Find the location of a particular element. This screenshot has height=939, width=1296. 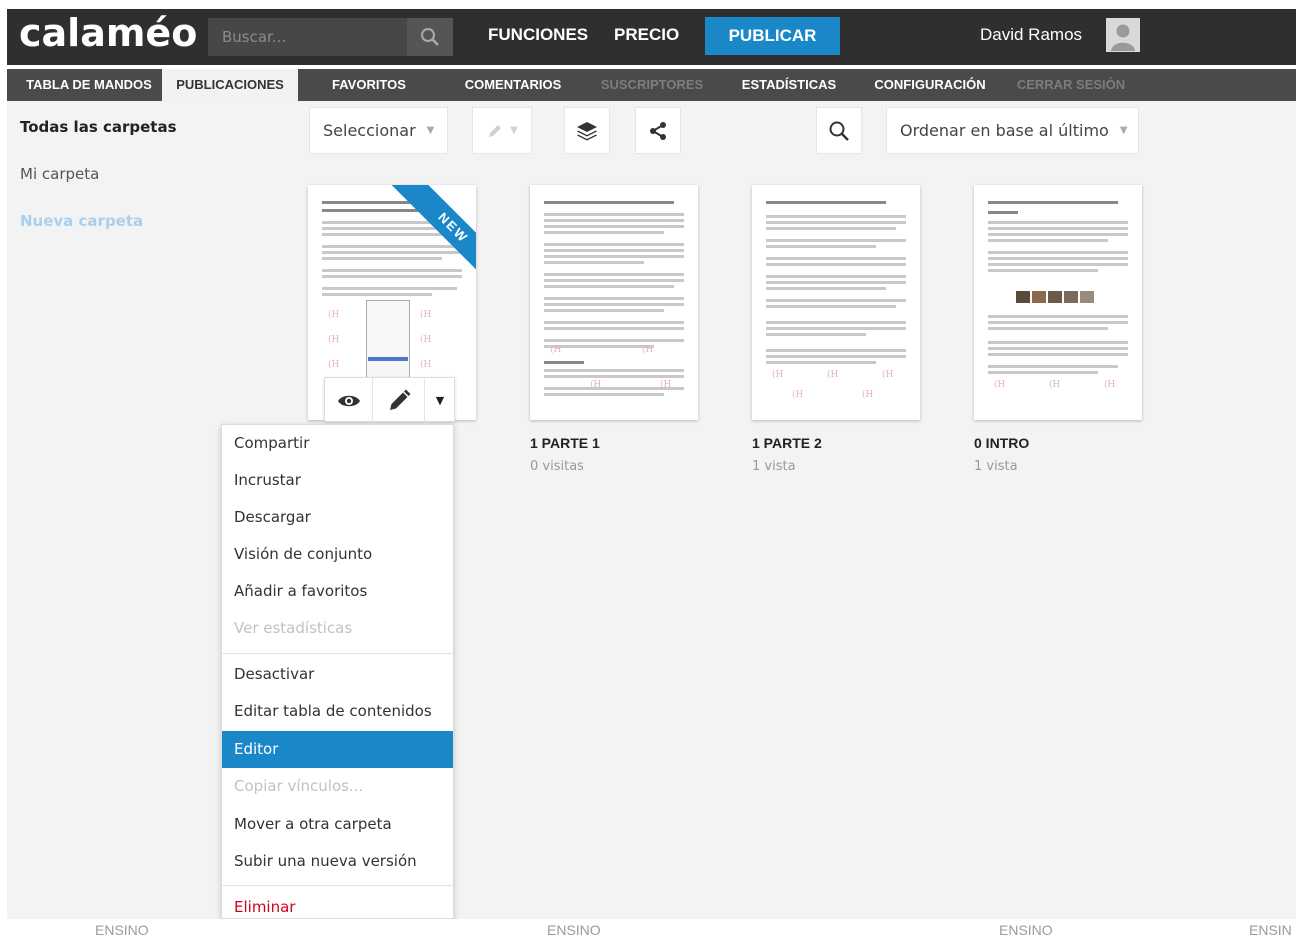

menu-item-share: Compartir is located at coordinates (337, 443).